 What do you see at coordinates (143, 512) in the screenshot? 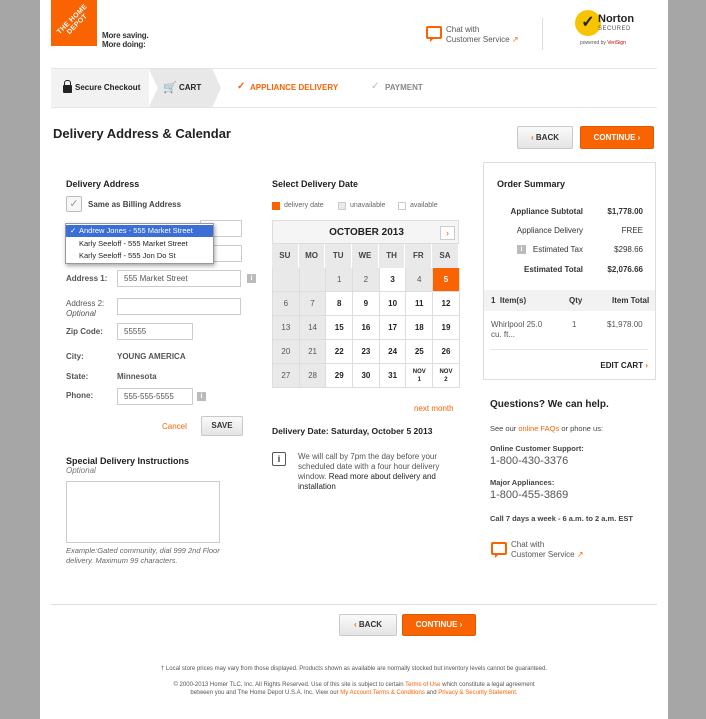
I see `instructions-textarea` at bounding box center [143, 512].